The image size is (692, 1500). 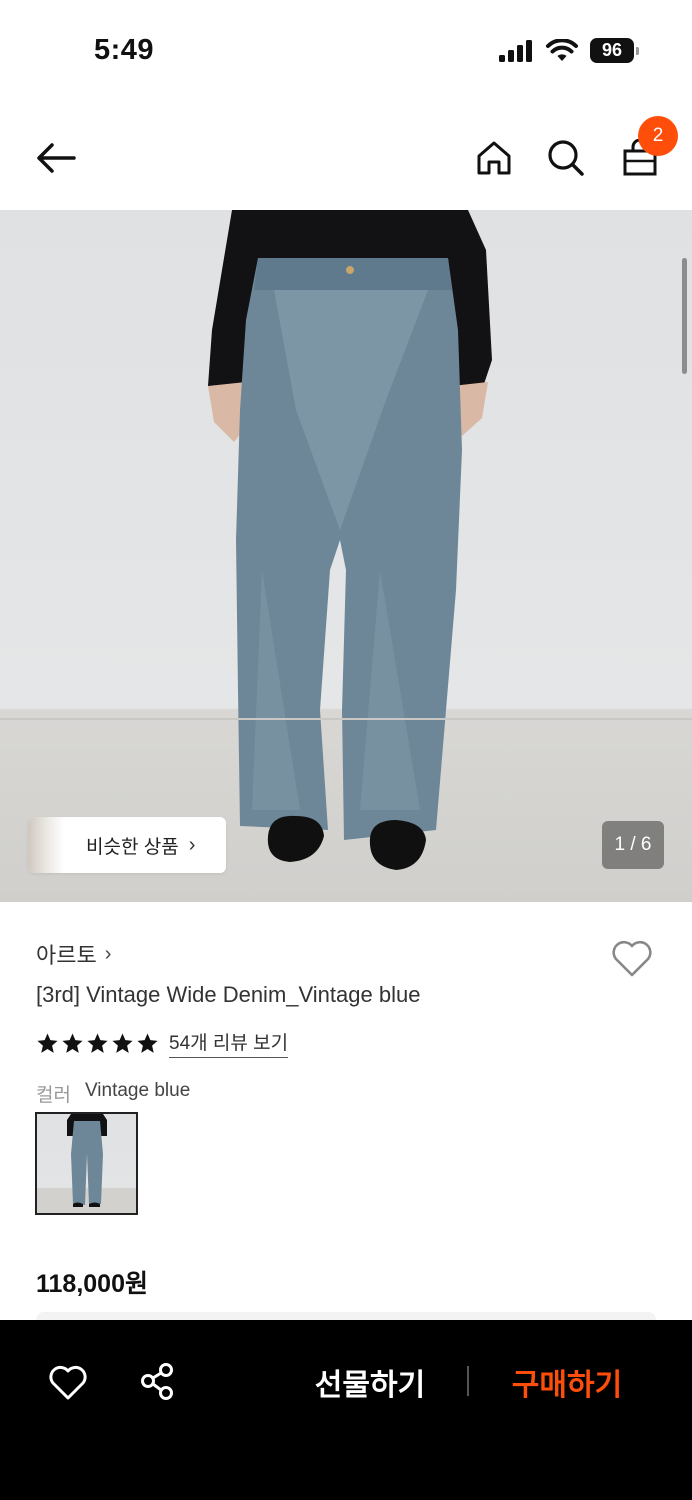 I want to click on color-swatch-selected, so click(x=86, y=1163).